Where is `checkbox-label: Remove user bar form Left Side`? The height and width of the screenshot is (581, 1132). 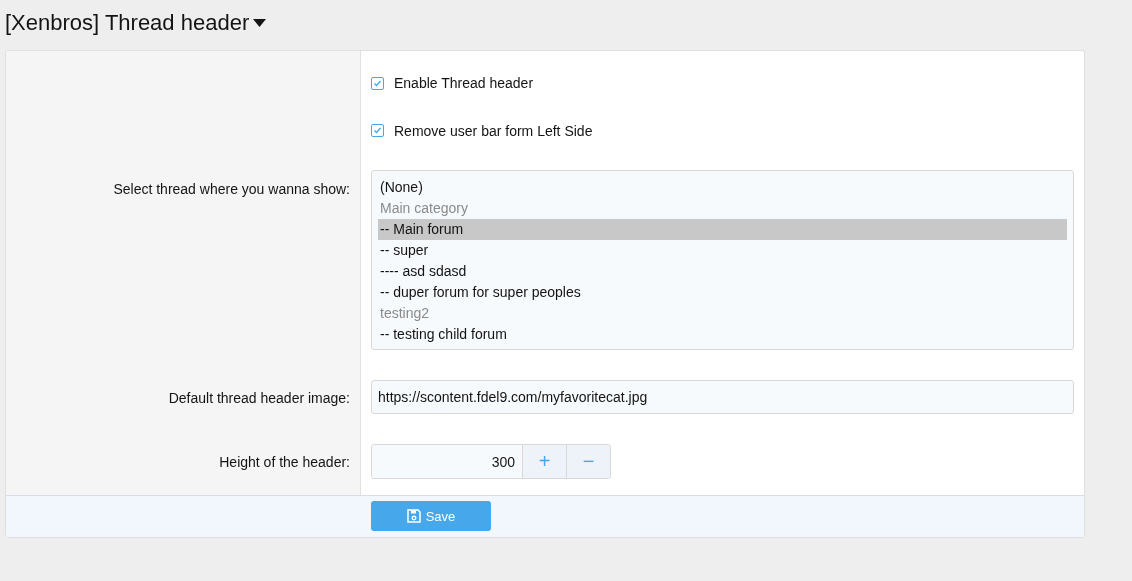
checkbox-label: Remove user bar form Left Side is located at coordinates (493, 130).